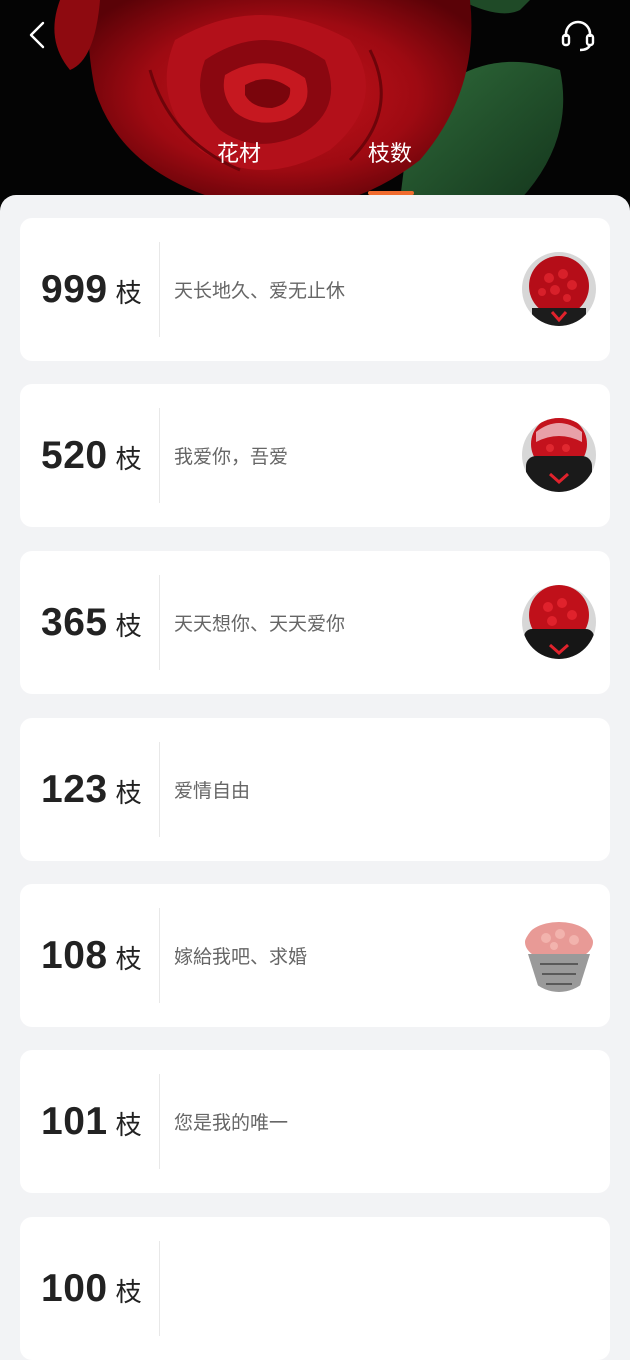 Image resolution: width=630 pixels, height=1360 pixels. Describe the element at coordinates (390, 155) in the screenshot. I see `tab-stem-count: 枝数` at that location.